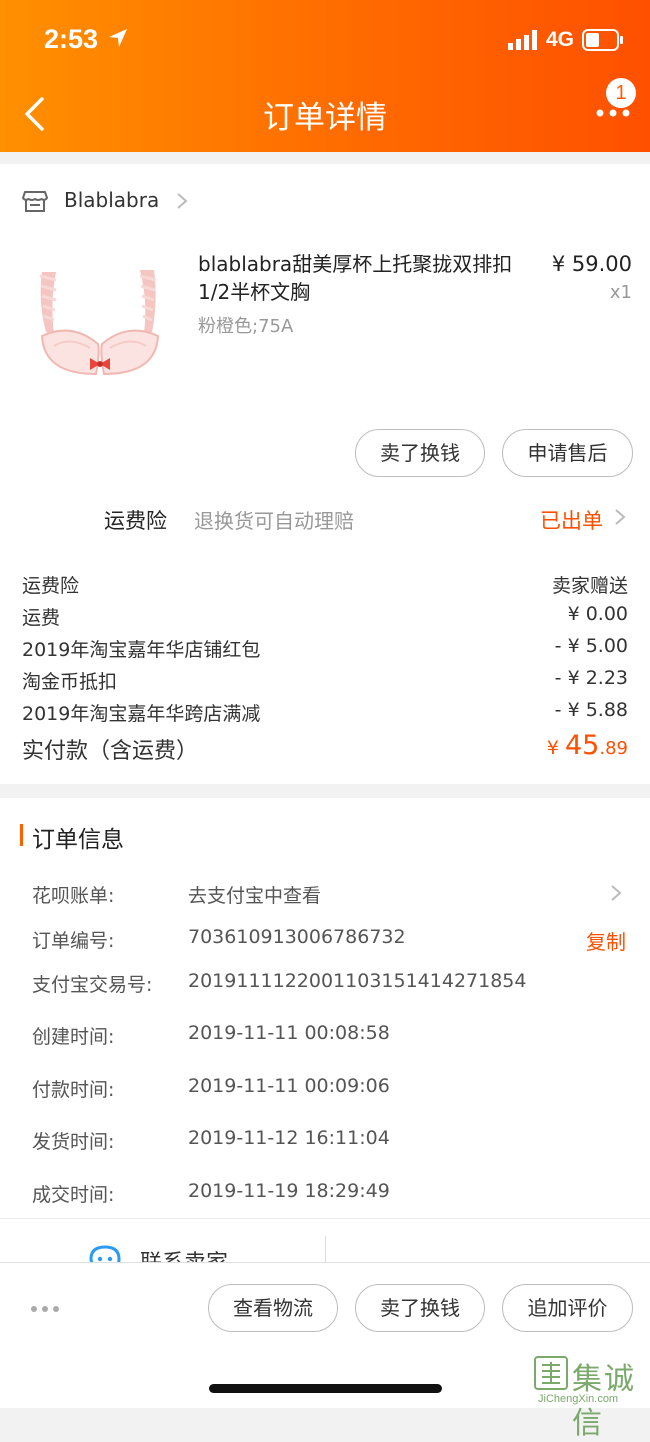 This screenshot has width=650, height=1442. What do you see at coordinates (555, 748) in the screenshot?
I see `currency-symbol: ¥` at bounding box center [555, 748].